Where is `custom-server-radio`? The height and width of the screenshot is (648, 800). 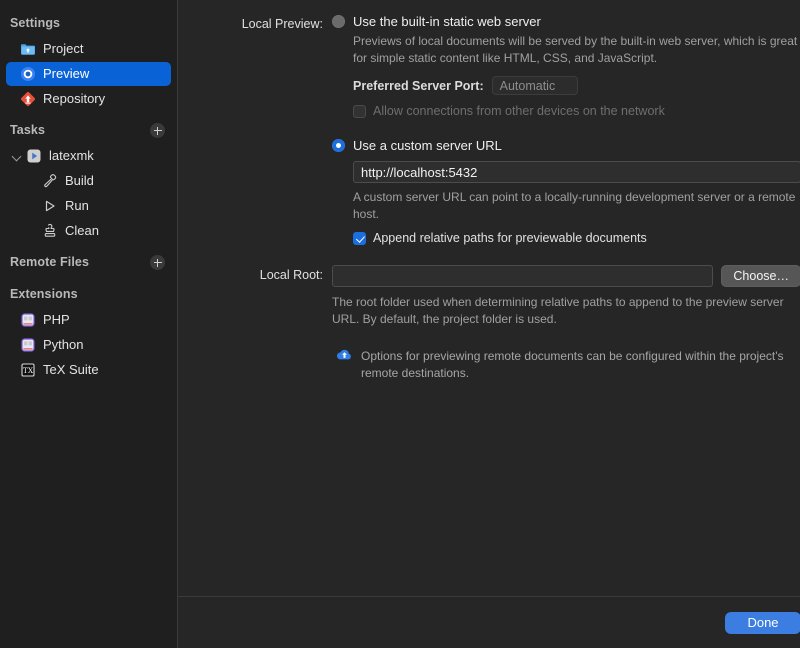 custom-server-radio is located at coordinates (338, 145).